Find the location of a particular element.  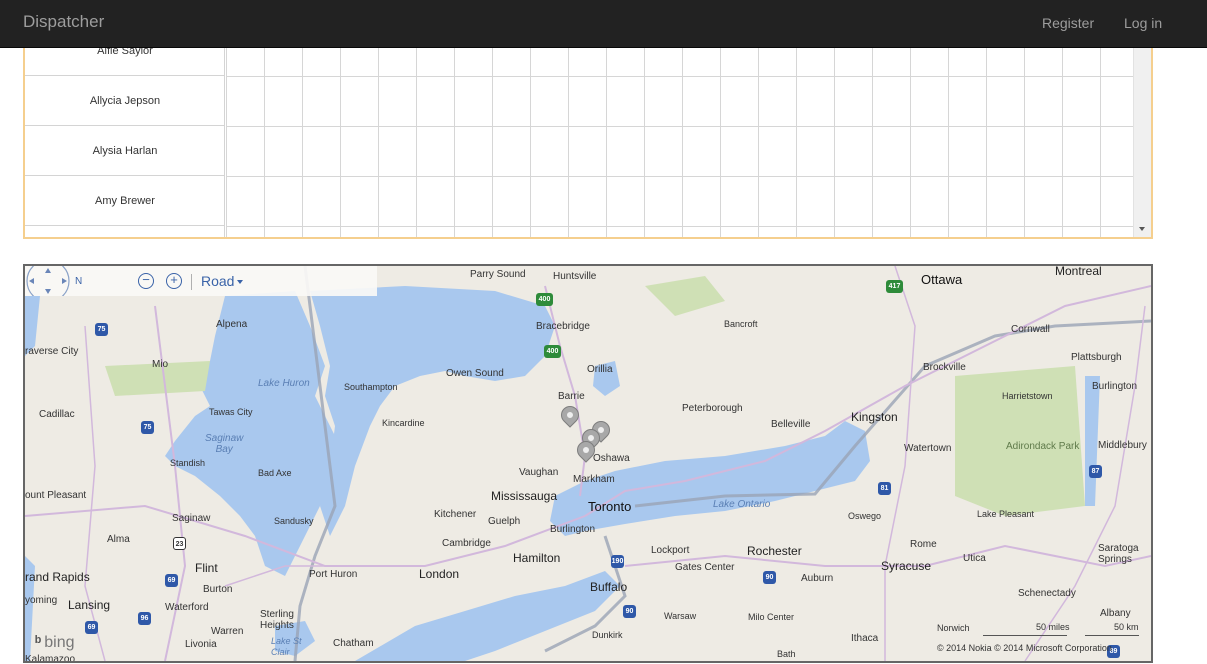

map-label: Saratoga Springs is located at coordinates (1118, 554).